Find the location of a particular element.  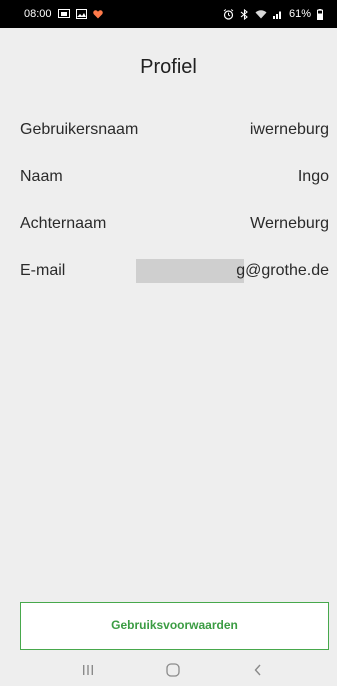

signal-icon is located at coordinates (277, 14).